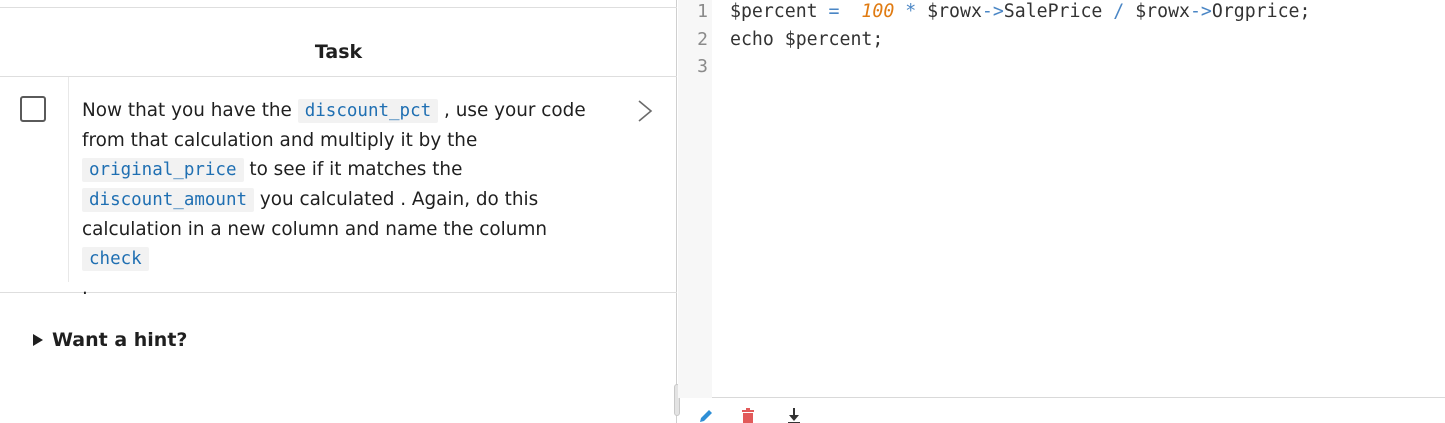  What do you see at coordinates (878, 11) in the screenshot?
I see `token-number: 100` at bounding box center [878, 11].